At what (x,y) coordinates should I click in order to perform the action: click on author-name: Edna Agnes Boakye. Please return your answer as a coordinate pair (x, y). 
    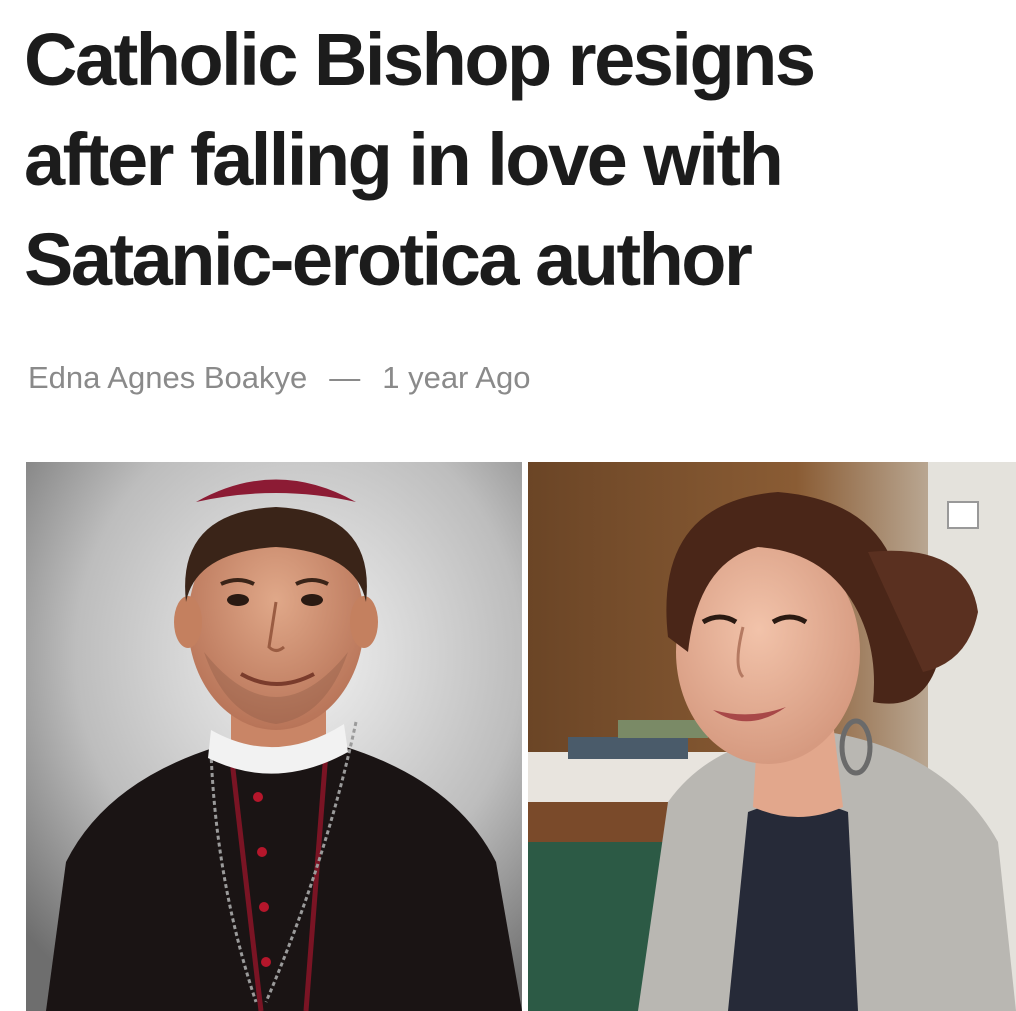
    Looking at the image, I should click on (167, 377).